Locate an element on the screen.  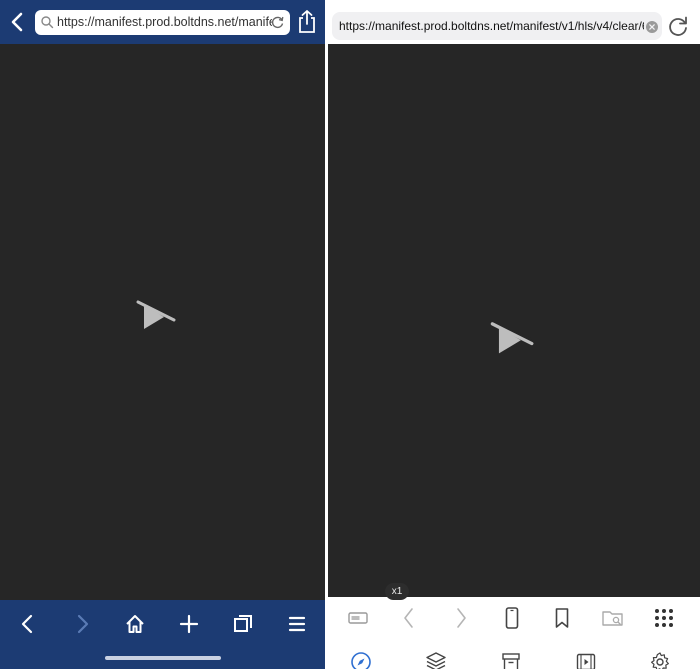
right-bottom-toolbar: x1 is located at coordinates (514, 626).